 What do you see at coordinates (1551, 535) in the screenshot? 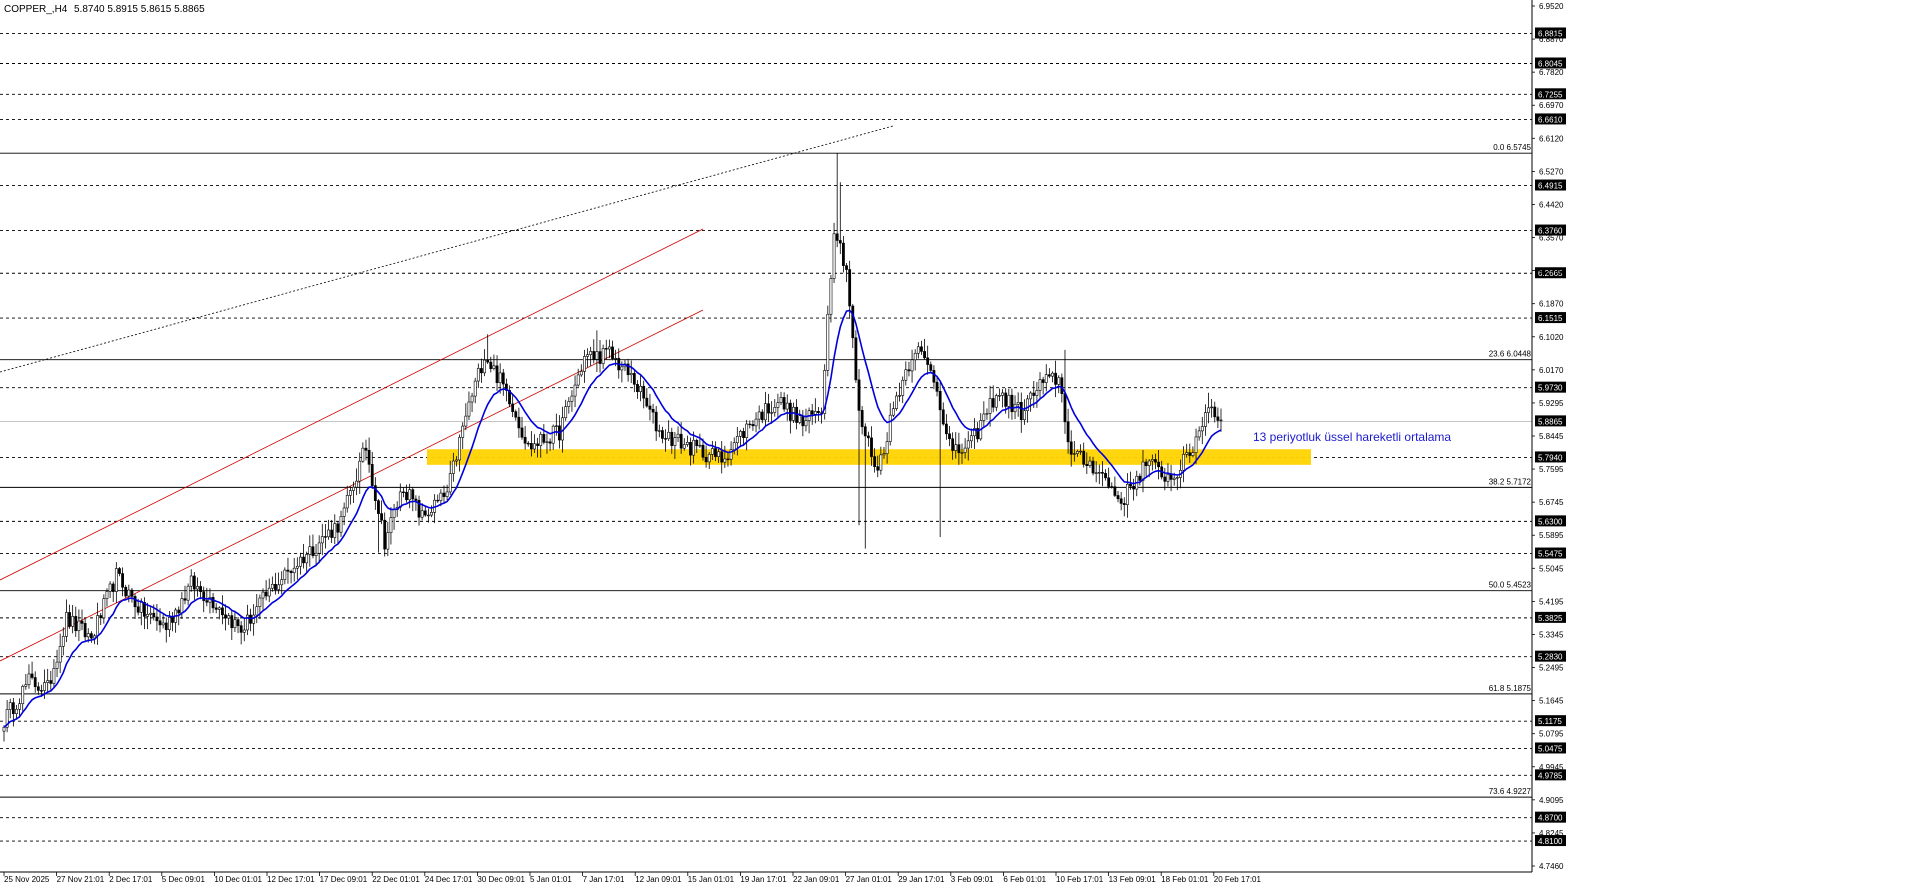
I see `y-tick-label: 5.5895` at bounding box center [1551, 535].